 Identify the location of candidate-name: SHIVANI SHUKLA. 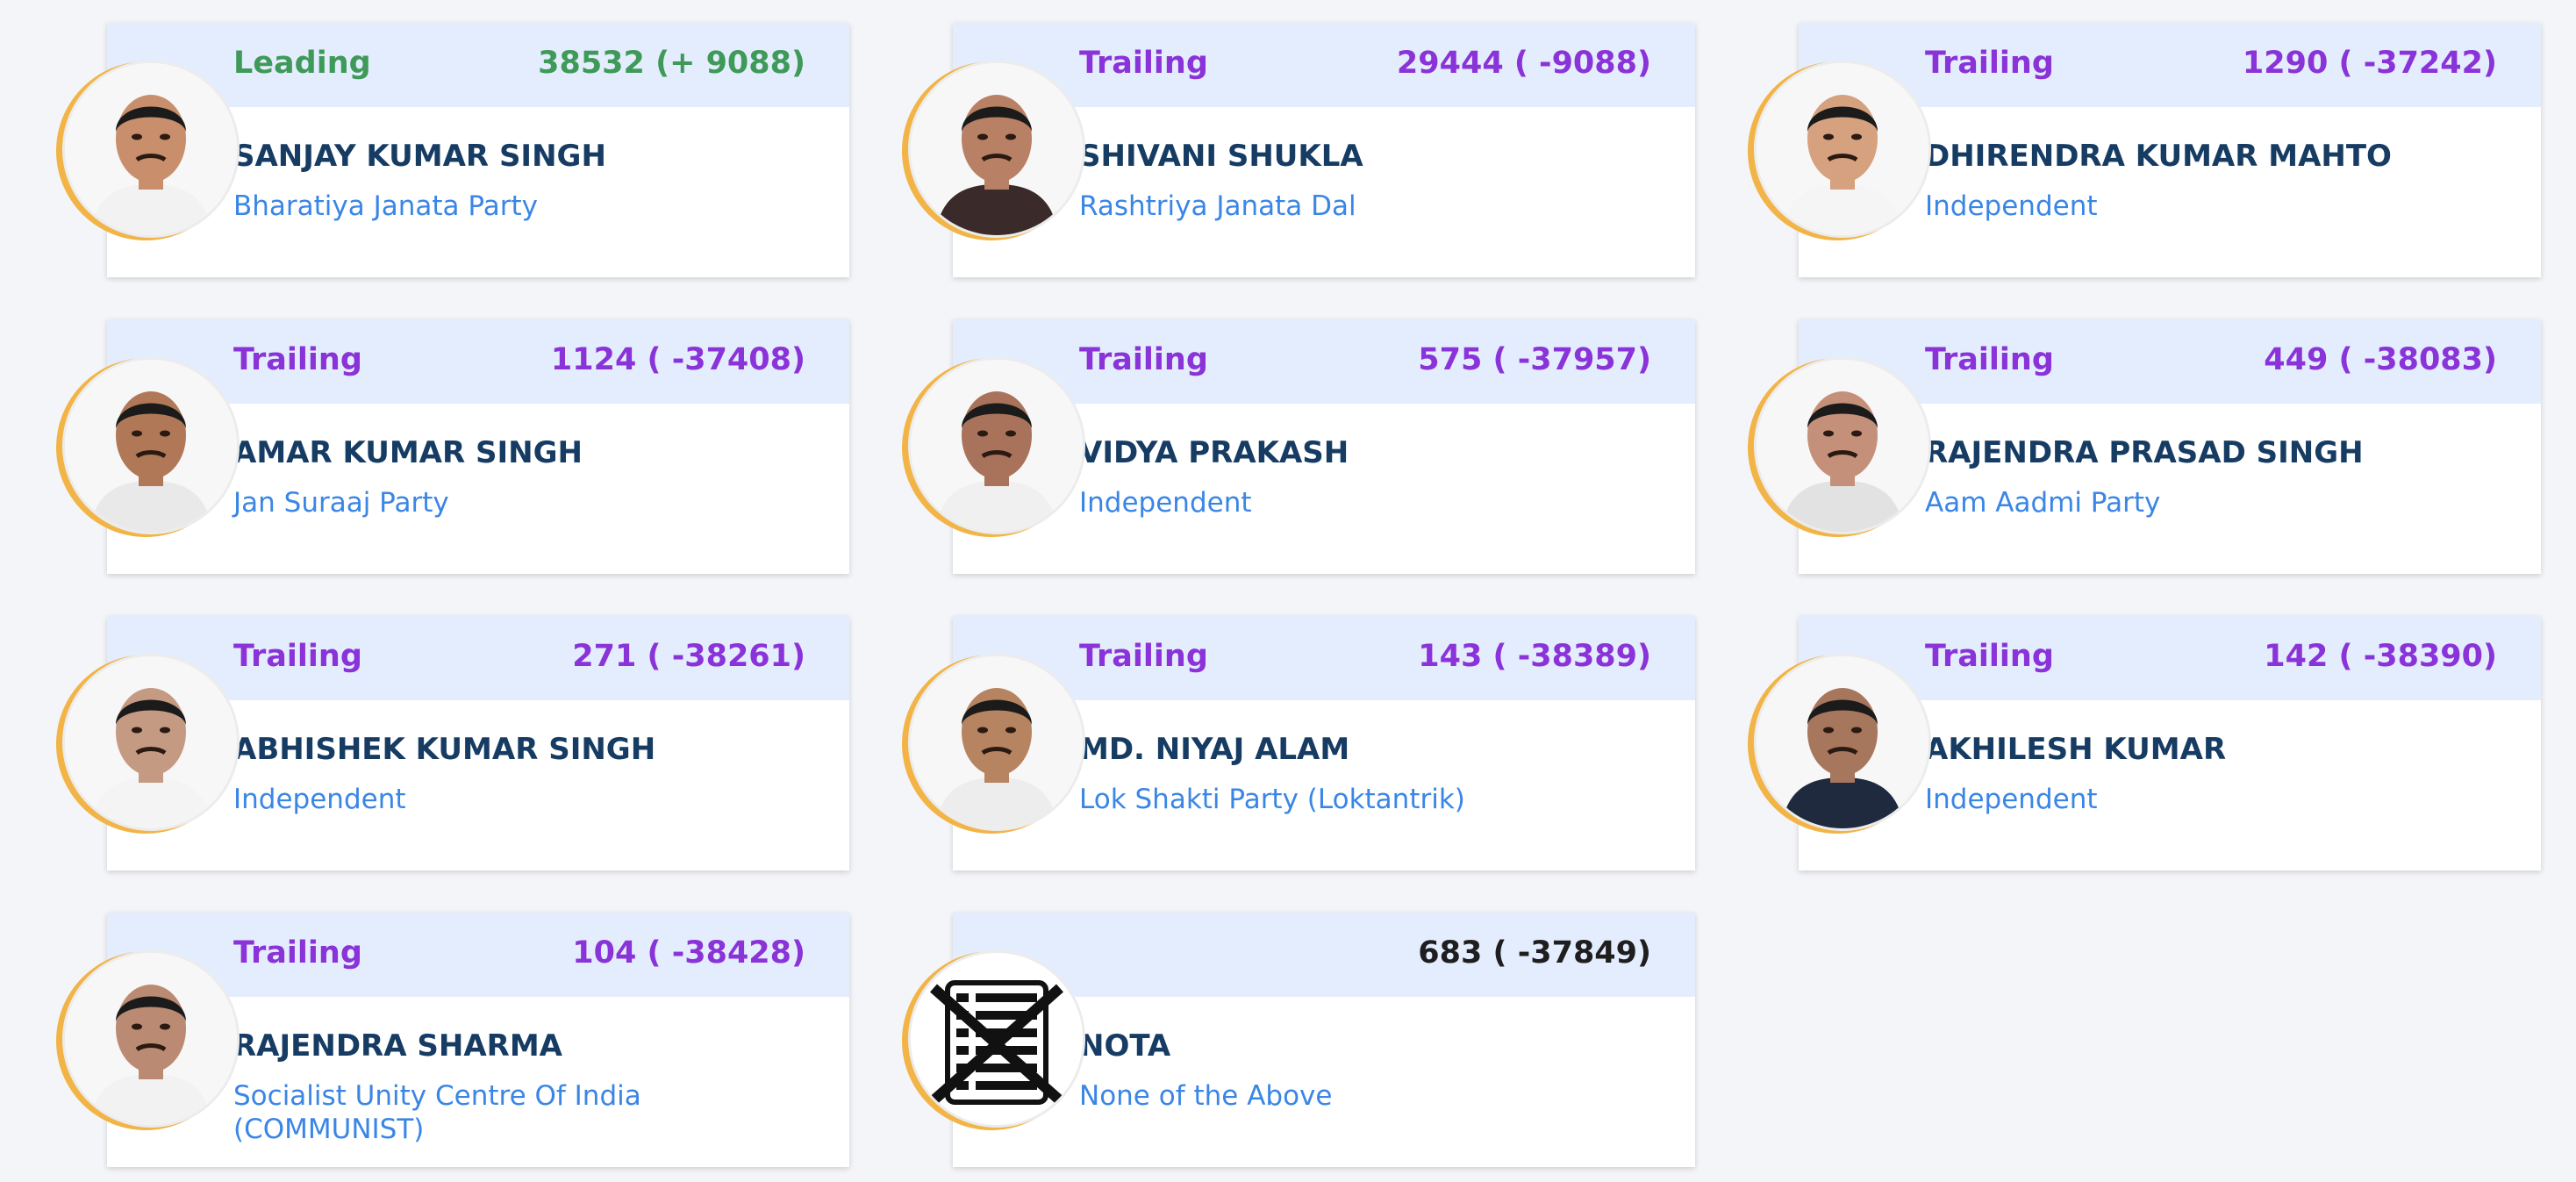
(1221, 156).